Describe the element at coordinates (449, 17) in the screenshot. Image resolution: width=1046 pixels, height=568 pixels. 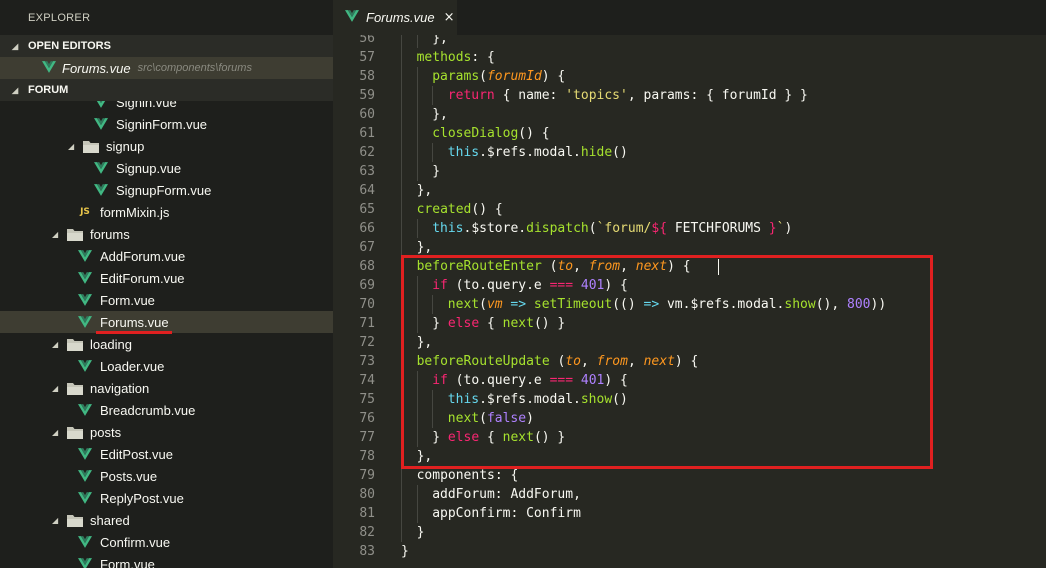
I see `close-icon: ×` at that location.